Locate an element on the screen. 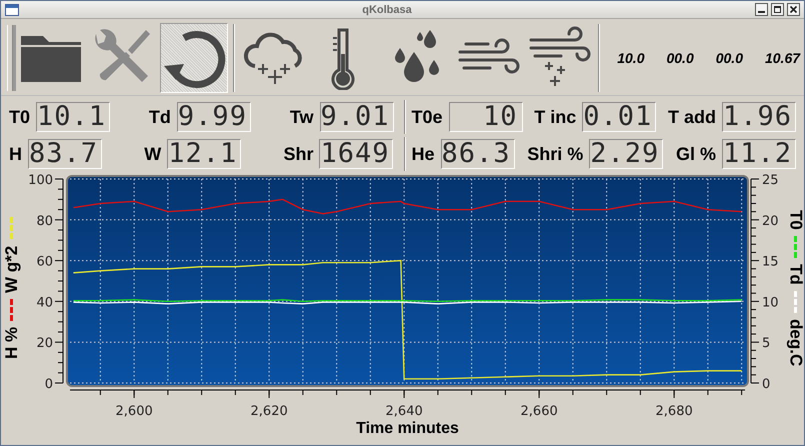  axis-tick-label: 40 is located at coordinates (44, 302).